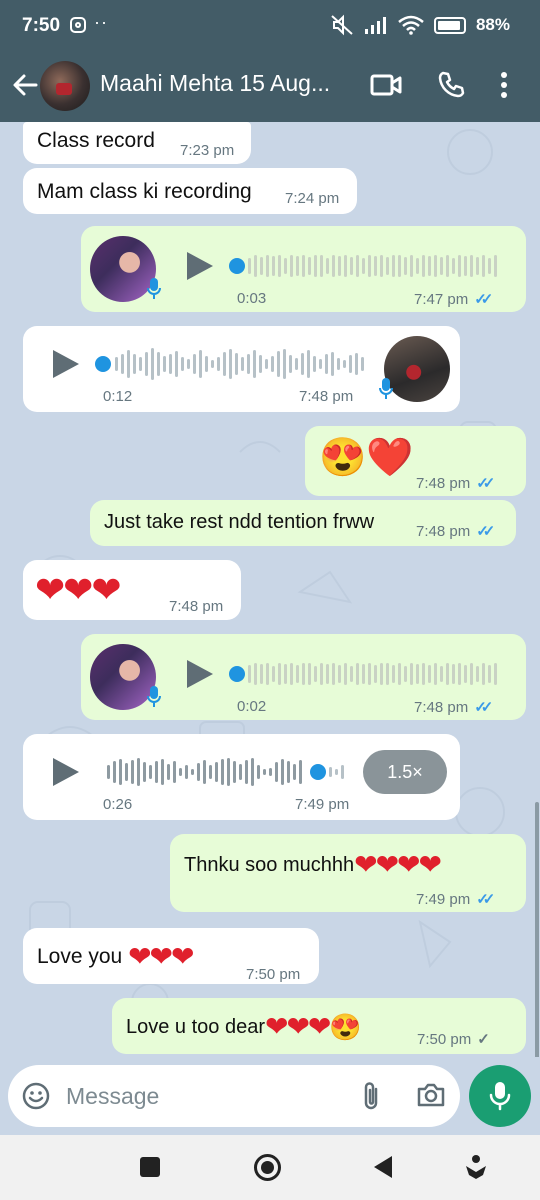 This screenshot has height=1200, width=540. I want to click on message-incoming: Love you ❤❤❤ 7:50 pm, so click(171, 956).